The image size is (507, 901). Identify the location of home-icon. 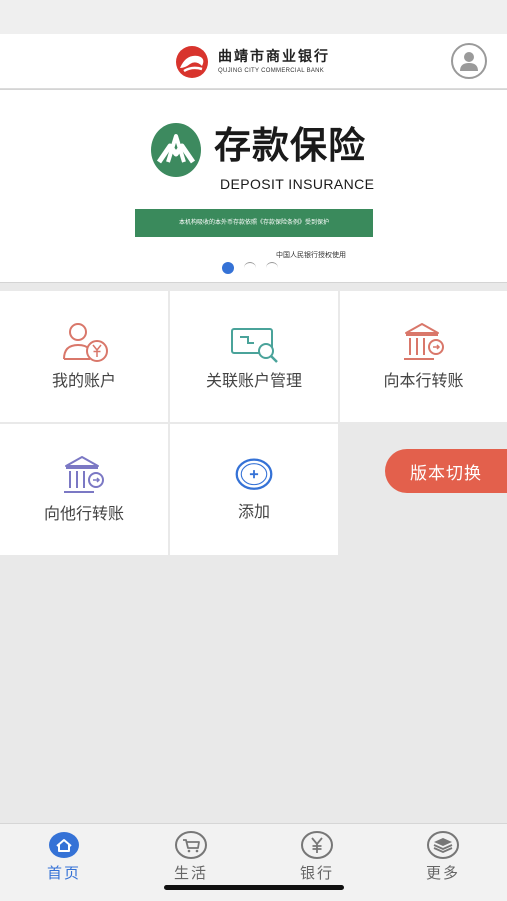
(64, 845).